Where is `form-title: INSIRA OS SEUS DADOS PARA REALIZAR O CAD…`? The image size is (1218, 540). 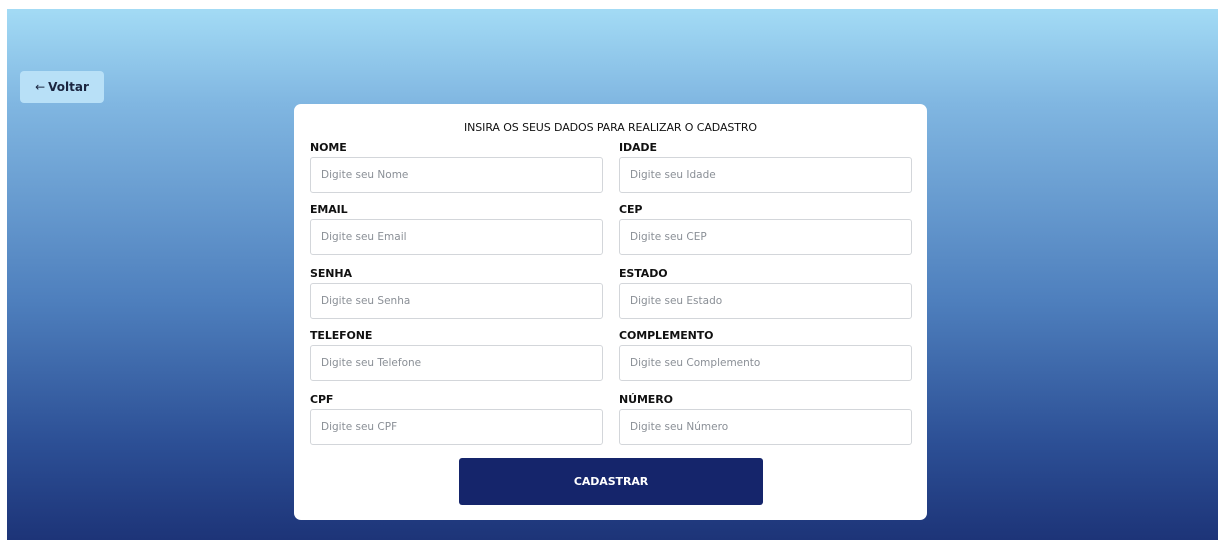
form-title: INSIRA OS SEUS DADOS PARA REALIZAR O CAD… is located at coordinates (610, 127).